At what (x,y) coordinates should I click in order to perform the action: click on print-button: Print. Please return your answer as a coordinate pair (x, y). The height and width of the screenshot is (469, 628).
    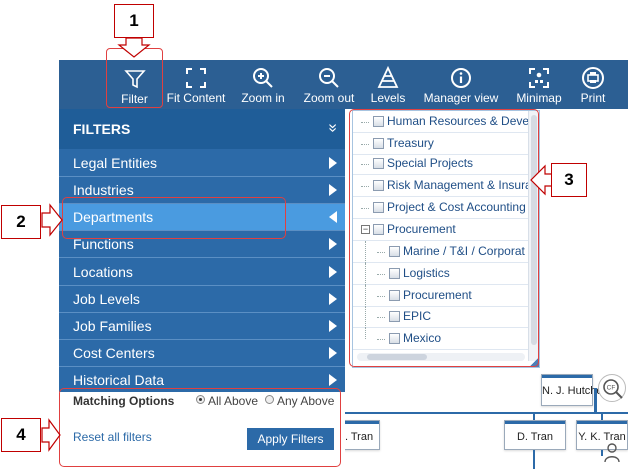
    Looking at the image, I should click on (593, 84).